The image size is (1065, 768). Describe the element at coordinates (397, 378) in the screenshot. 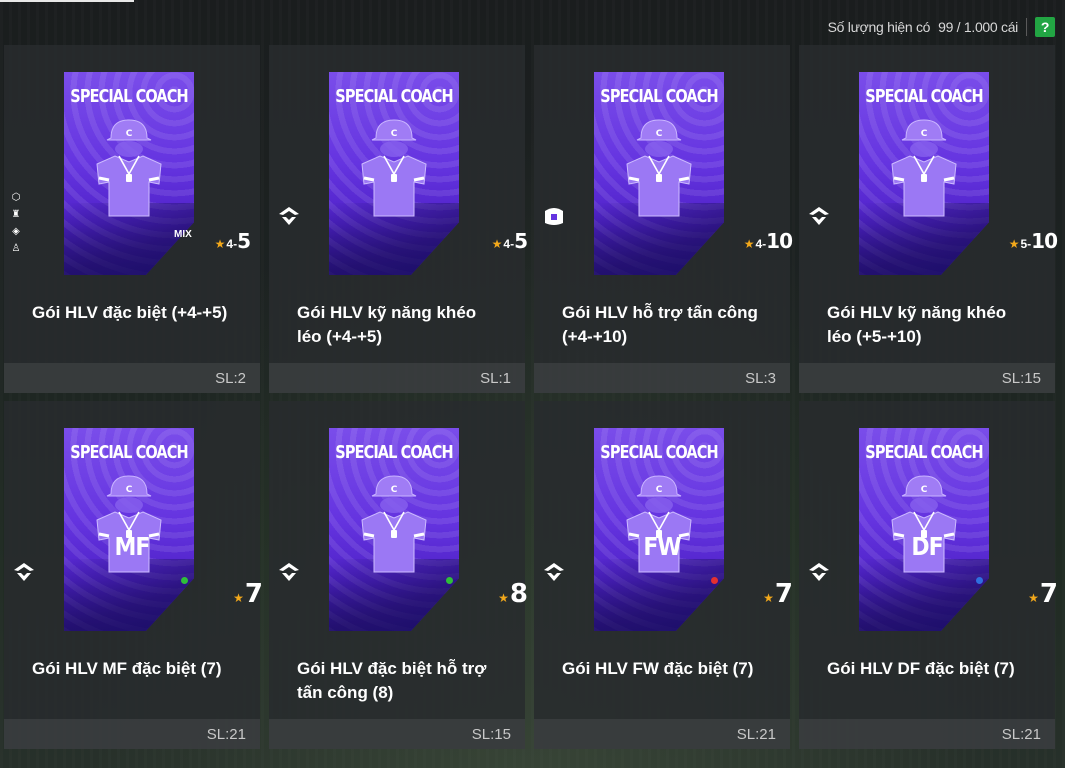

I see `pack-quantity: SL:1` at that location.